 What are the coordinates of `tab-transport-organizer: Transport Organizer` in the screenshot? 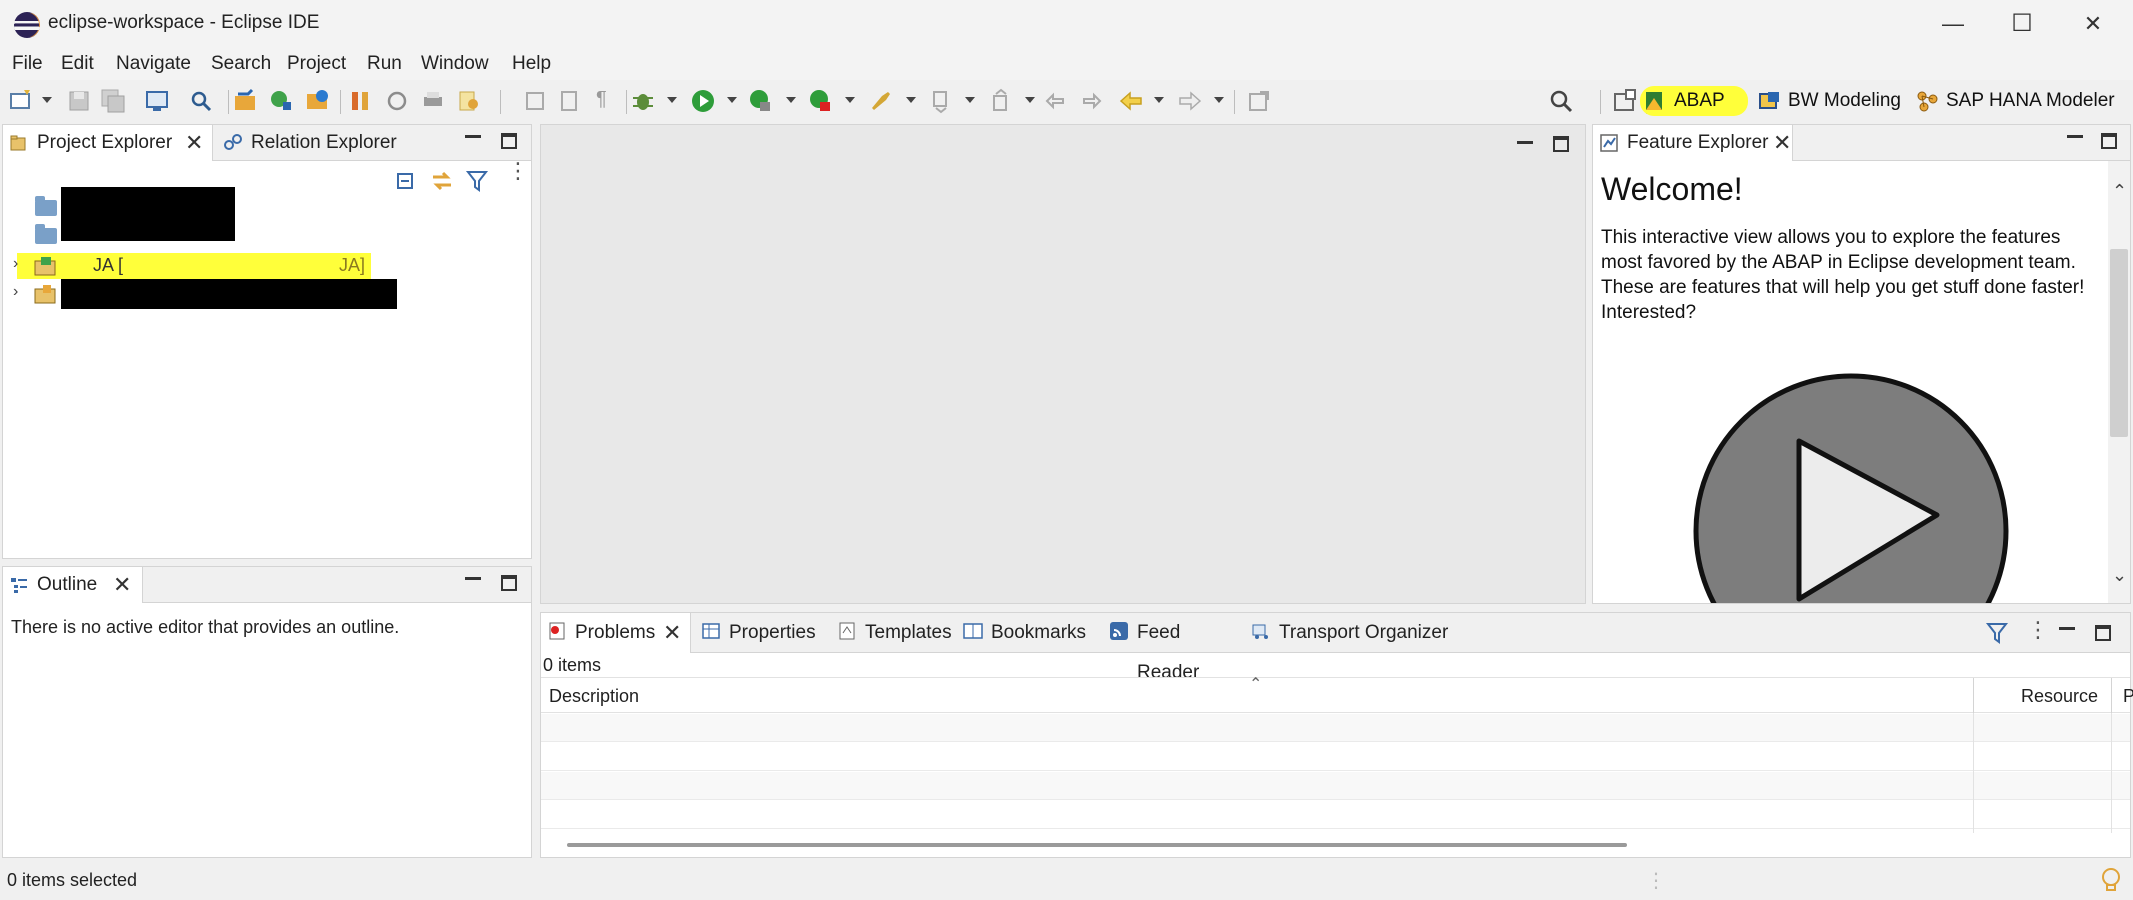 It's located at (1350, 633).